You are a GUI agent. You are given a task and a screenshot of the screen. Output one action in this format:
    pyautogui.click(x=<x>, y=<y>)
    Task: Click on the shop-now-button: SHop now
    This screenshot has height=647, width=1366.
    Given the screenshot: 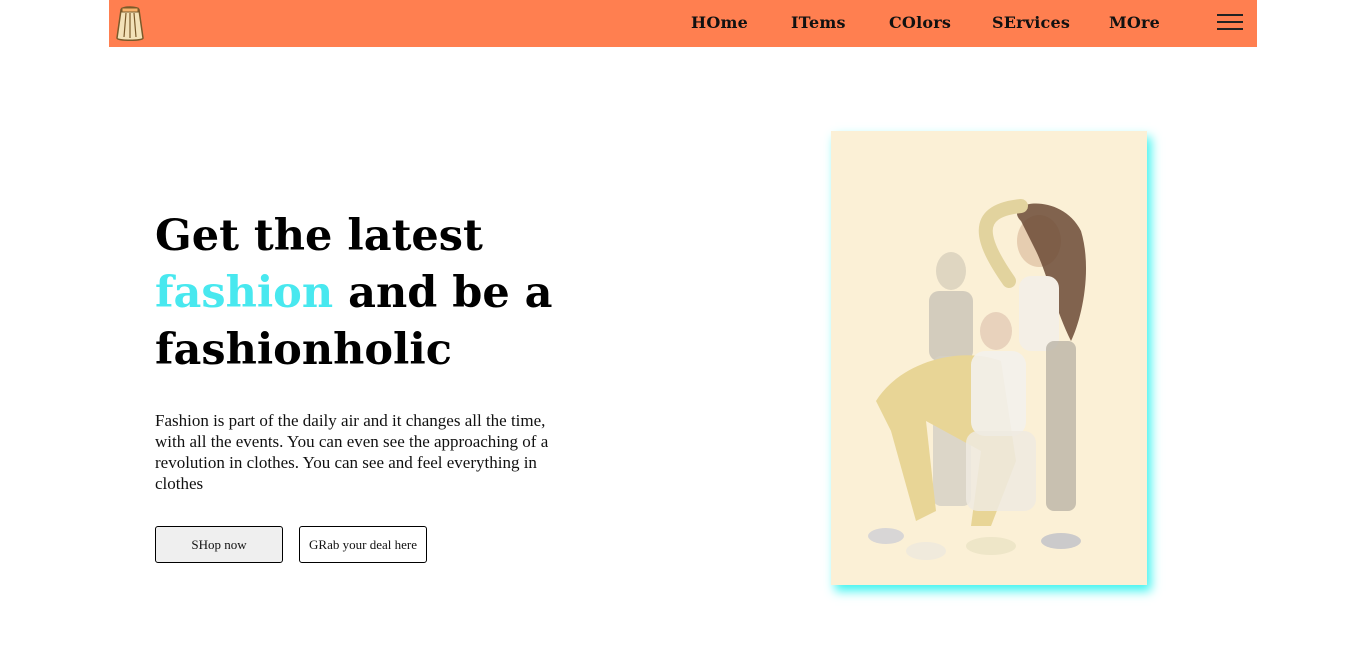 What is the action you would take?
    pyautogui.click(x=219, y=544)
    